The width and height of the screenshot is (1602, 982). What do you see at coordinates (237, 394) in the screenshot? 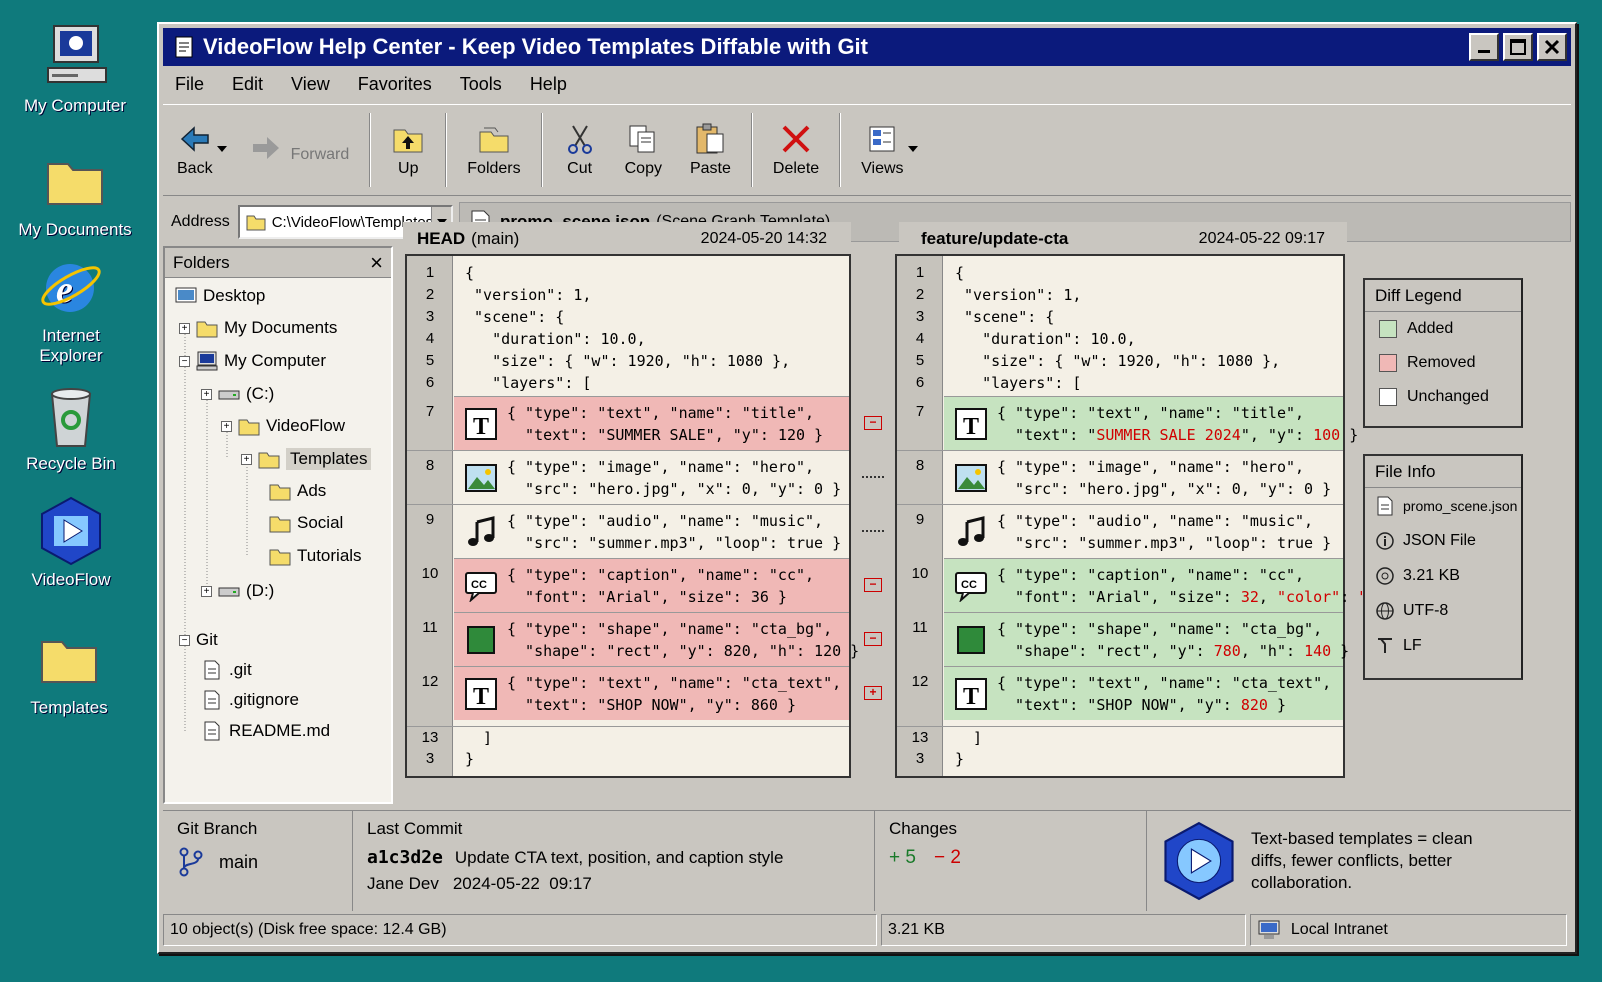
I see `tree-item-drive-c: + (C:)` at bounding box center [237, 394].